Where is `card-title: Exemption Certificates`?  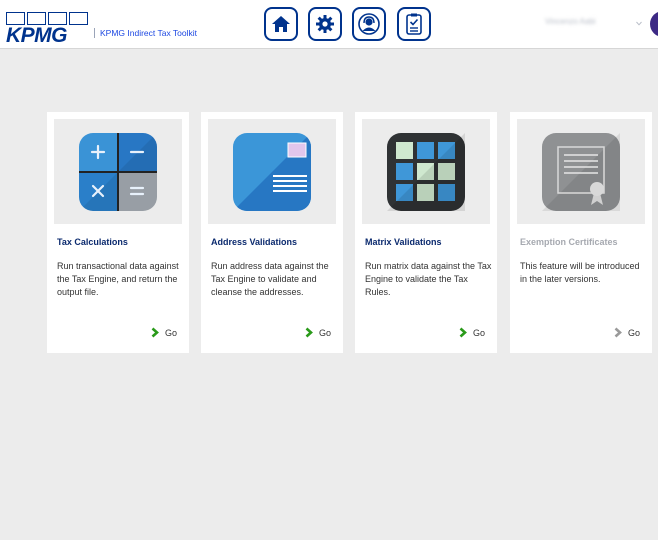
card-title: Exemption Certificates is located at coordinates (569, 242).